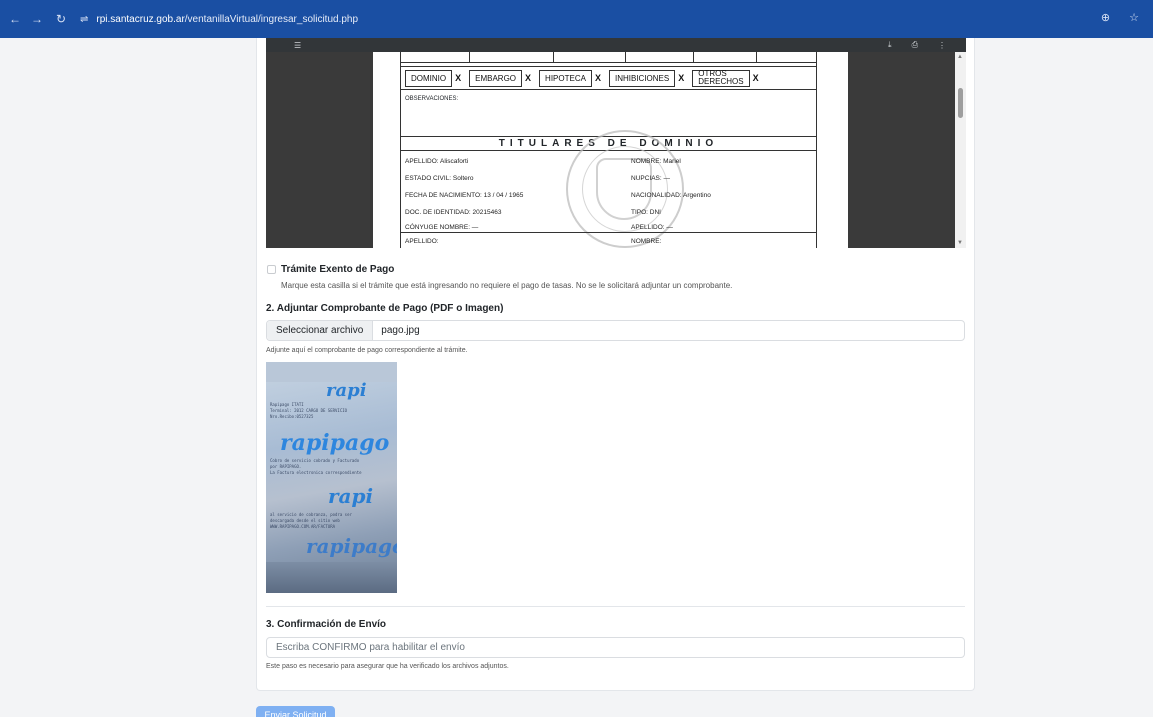 Image resolution: width=1153 pixels, height=717 pixels. Describe the element at coordinates (615, 647) in the screenshot. I see `confirm-input` at that location.